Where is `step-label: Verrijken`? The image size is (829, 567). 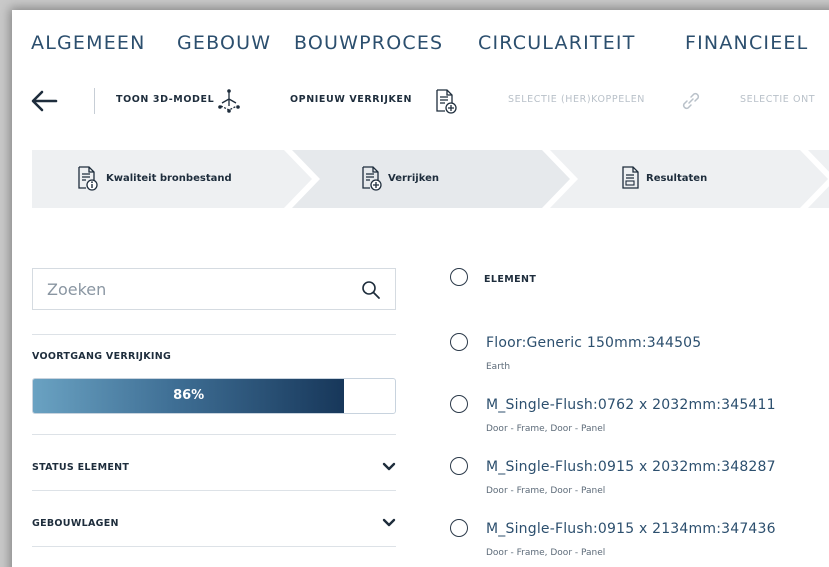 step-label: Verrijken is located at coordinates (413, 178).